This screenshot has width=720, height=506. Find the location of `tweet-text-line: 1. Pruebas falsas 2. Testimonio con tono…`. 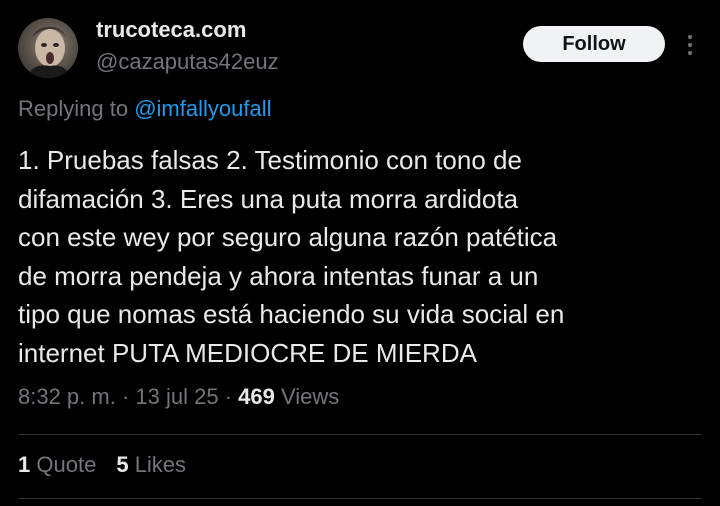

tweet-text-line: 1. Pruebas falsas 2. Testimonio con tono… is located at coordinates (270, 160).